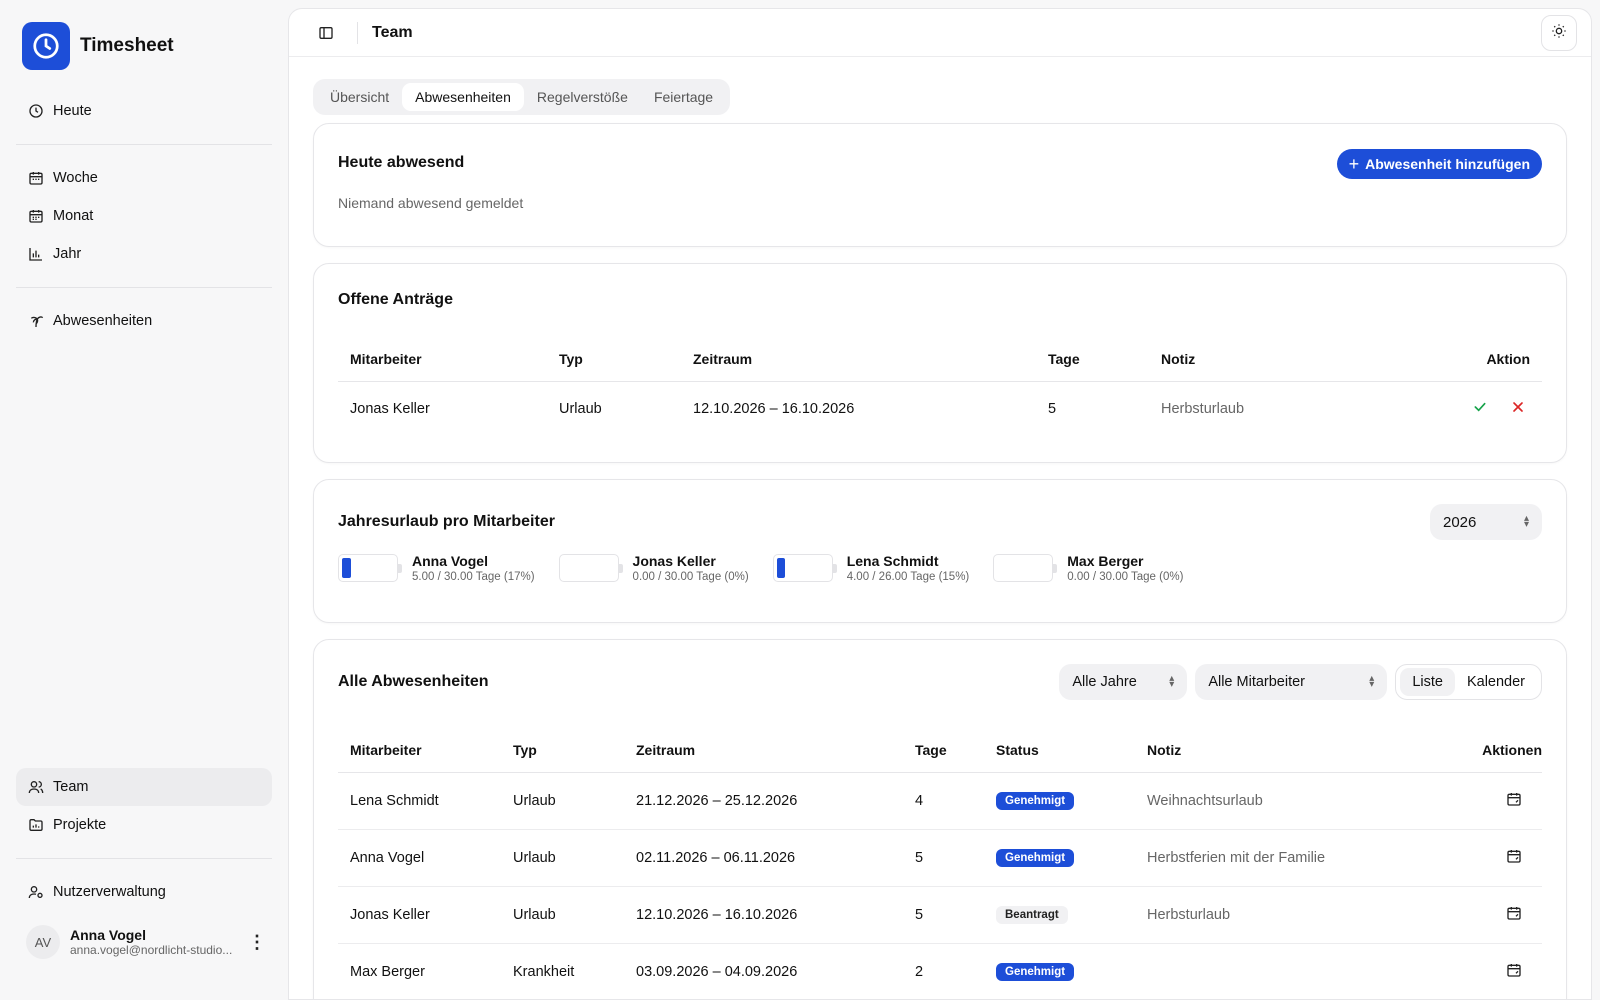  I want to click on nav-monat: Monat, so click(144, 216).